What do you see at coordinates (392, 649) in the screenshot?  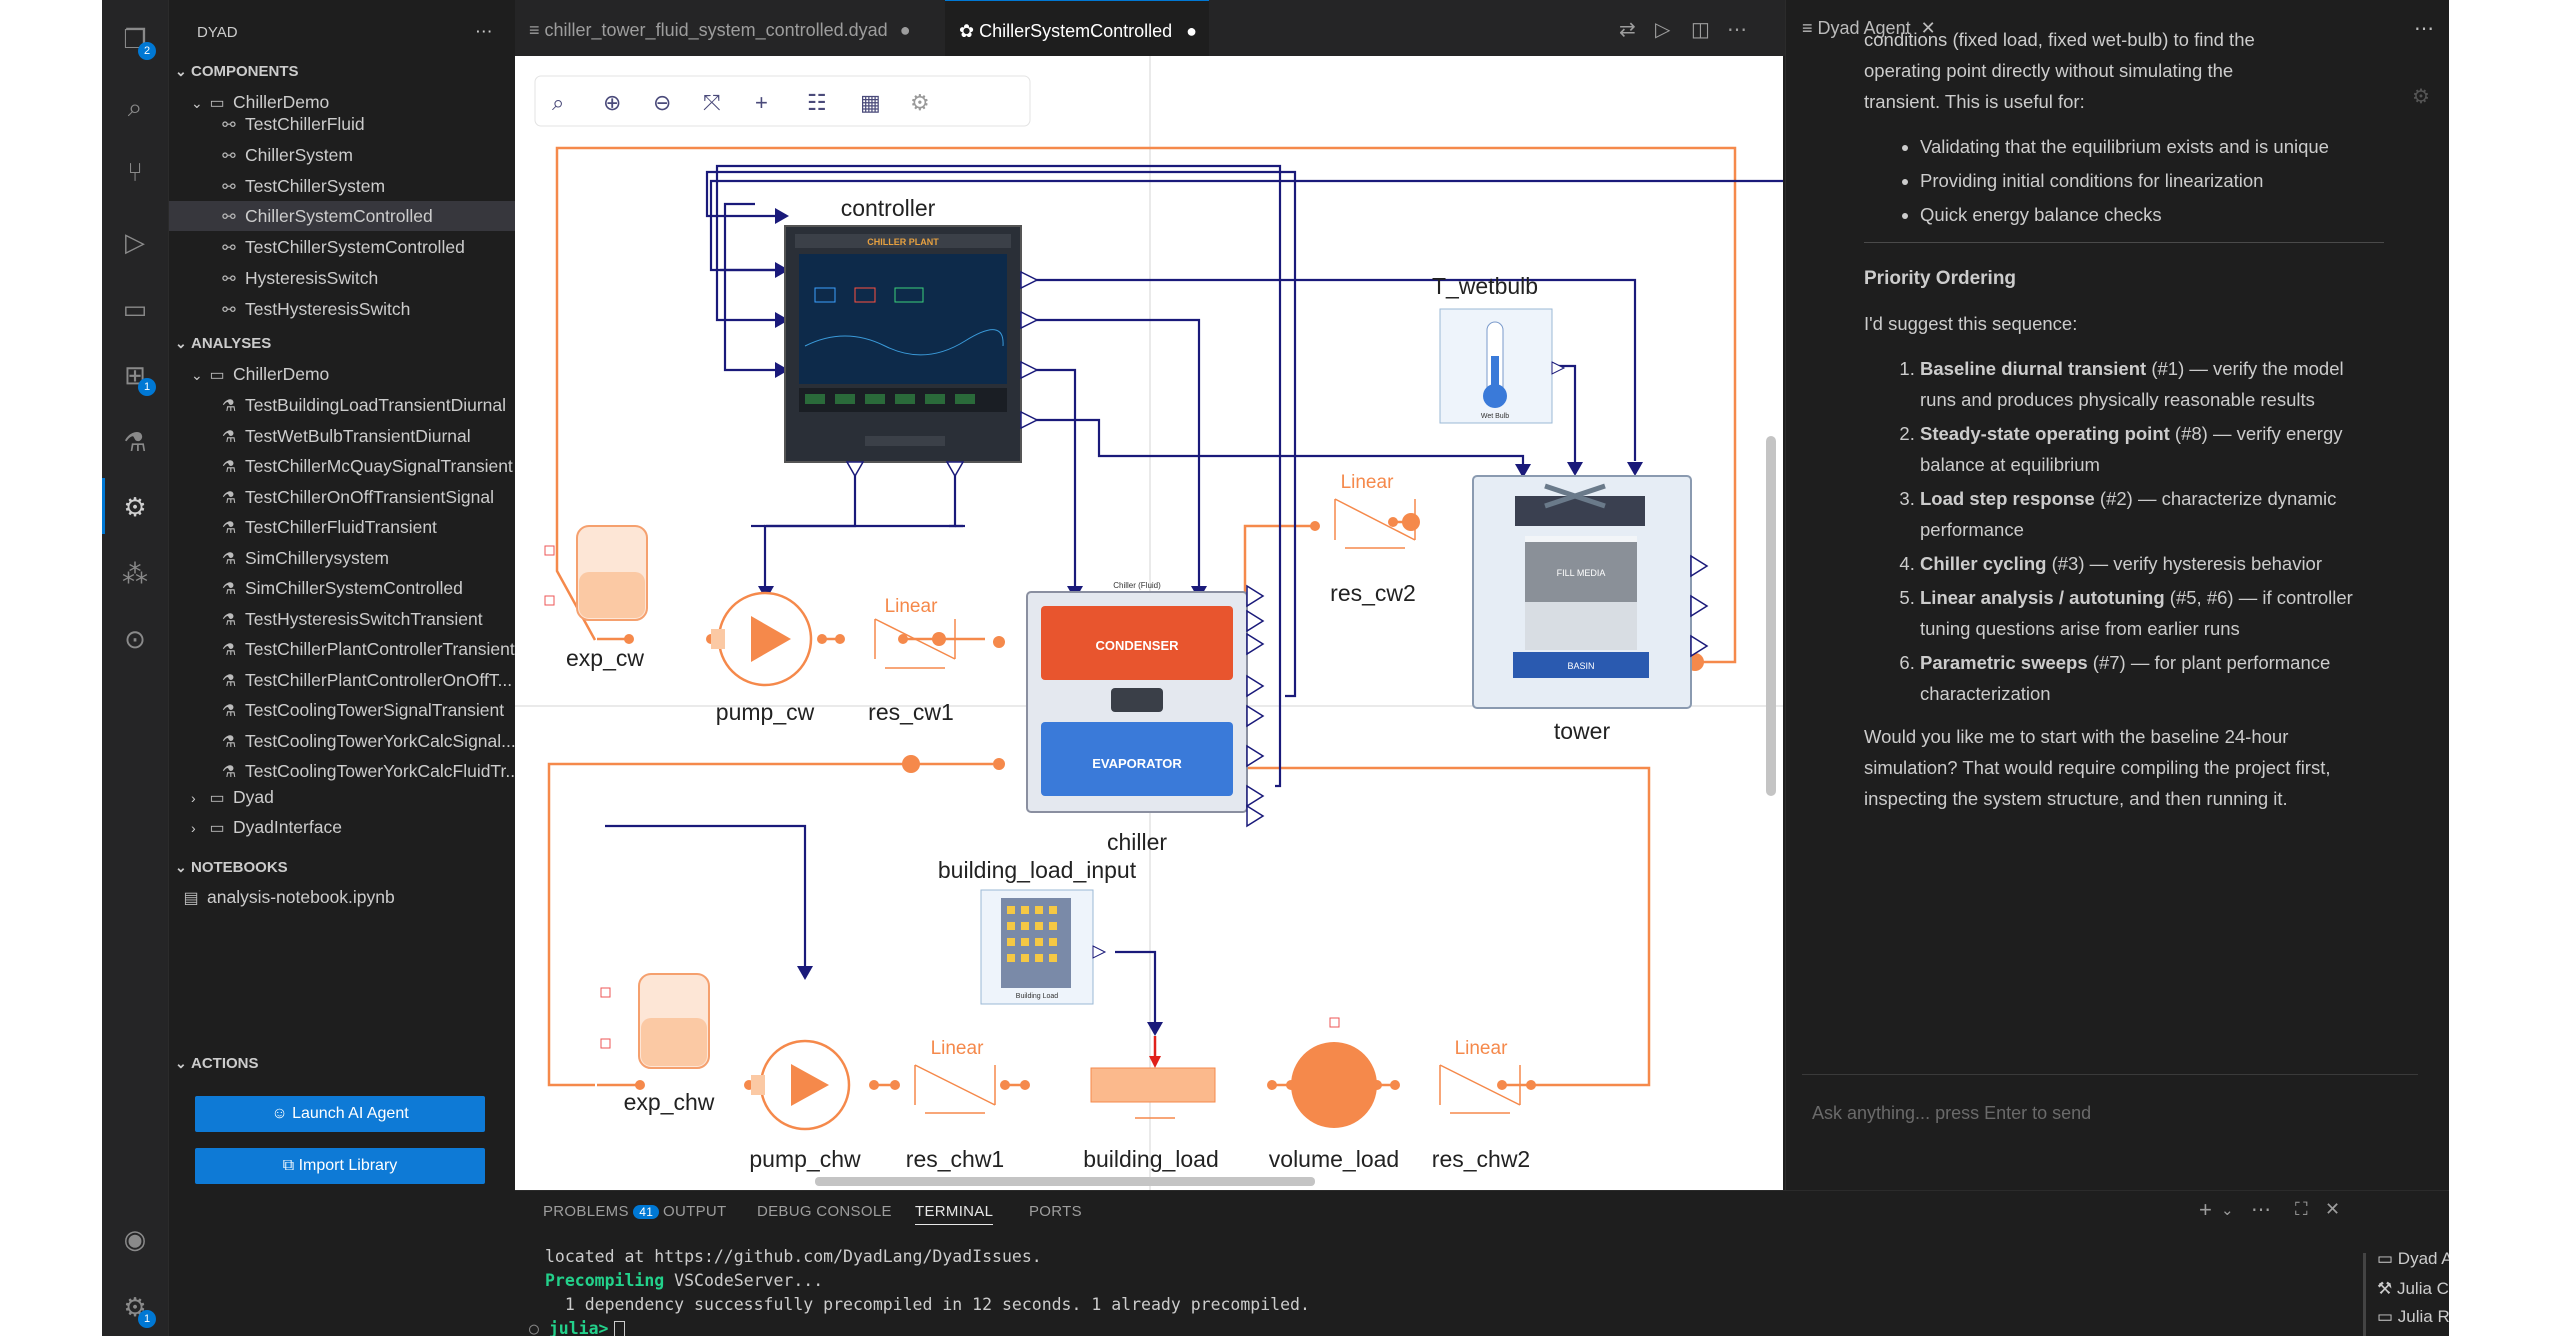 I see `tree-item-analysis: ⚗ TestChillerPlantControllerTransient` at bounding box center [392, 649].